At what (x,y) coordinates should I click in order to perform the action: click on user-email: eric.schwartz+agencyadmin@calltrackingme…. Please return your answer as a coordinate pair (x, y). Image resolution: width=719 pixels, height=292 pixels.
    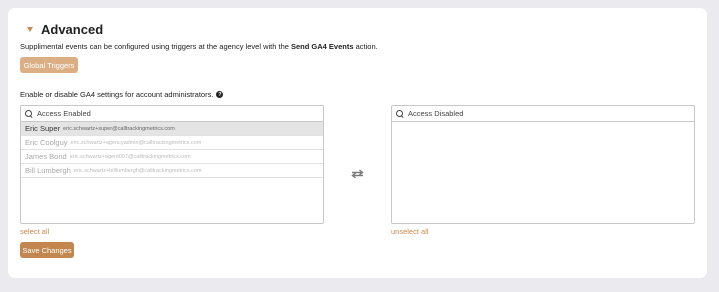
    Looking at the image, I should click on (136, 142).